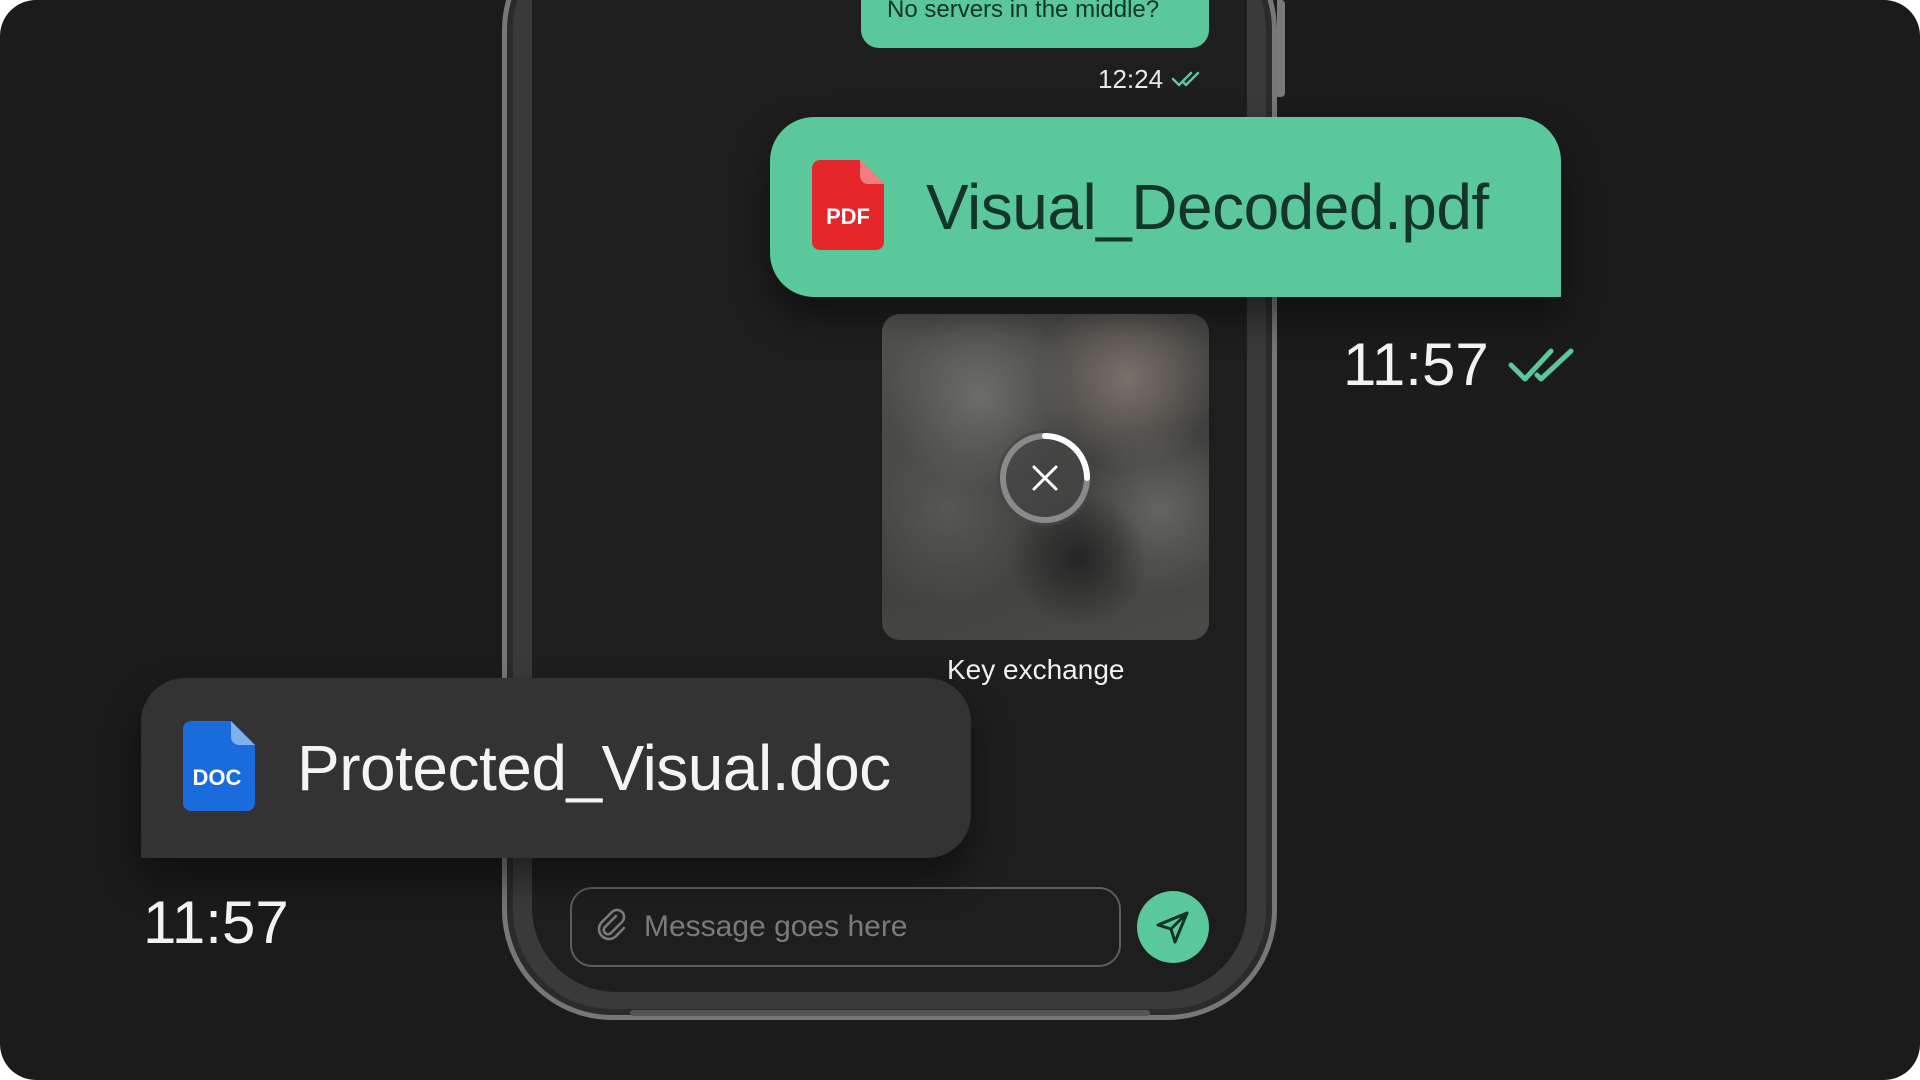 Image resolution: width=1920 pixels, height=1080 pixels. I want to click on doc-message-timestamp: 11:57, so click(216, 922).